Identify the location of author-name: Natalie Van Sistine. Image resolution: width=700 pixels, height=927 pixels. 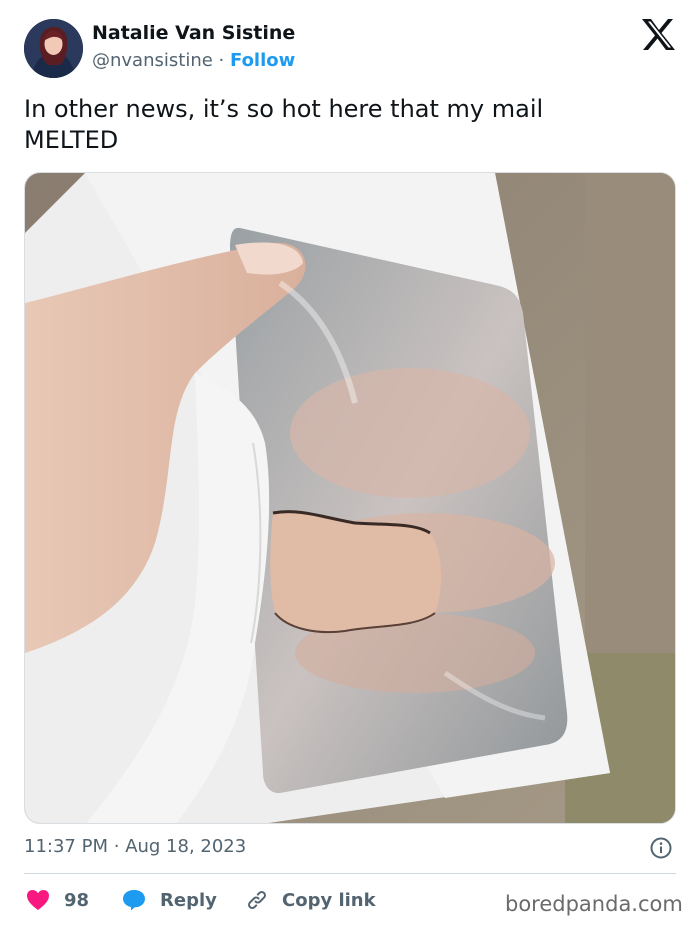
(193, 33).